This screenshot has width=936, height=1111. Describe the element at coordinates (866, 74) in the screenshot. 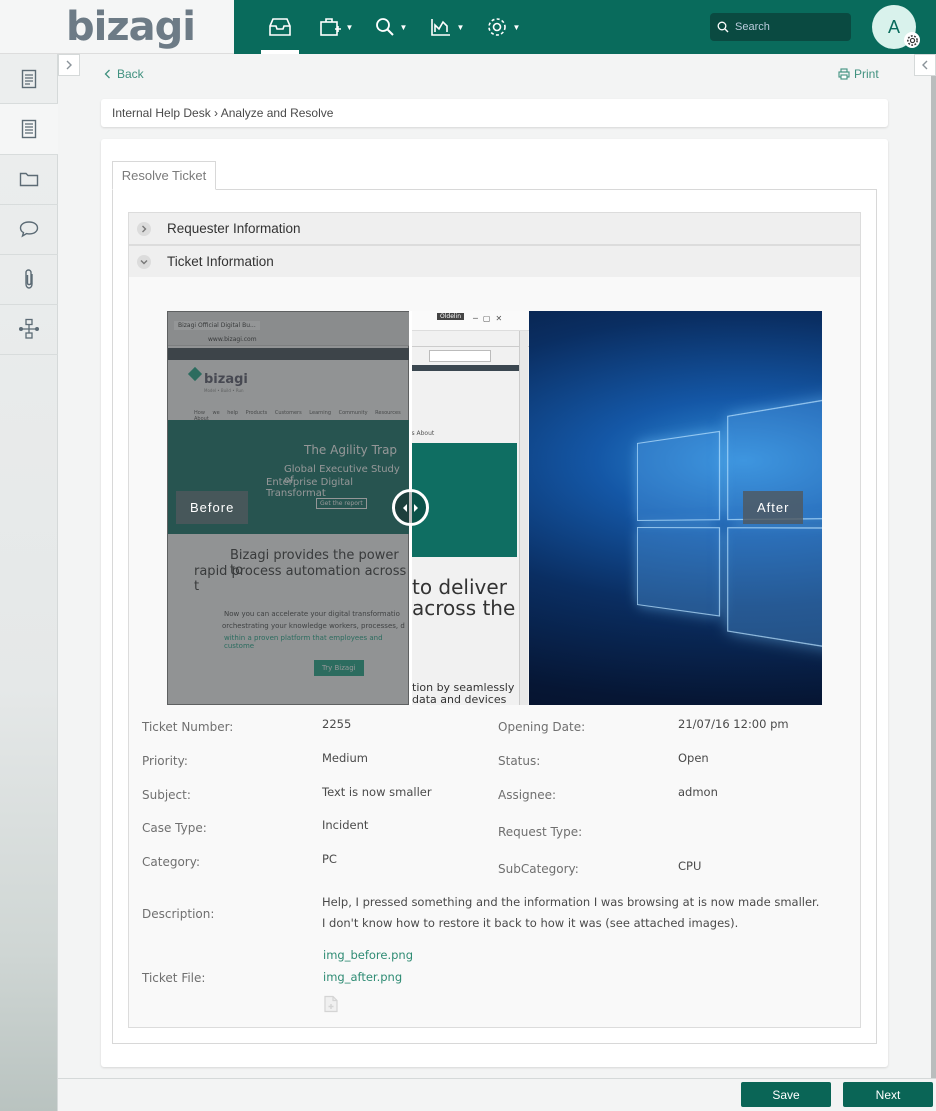

I see `print-label: Print` at that location.